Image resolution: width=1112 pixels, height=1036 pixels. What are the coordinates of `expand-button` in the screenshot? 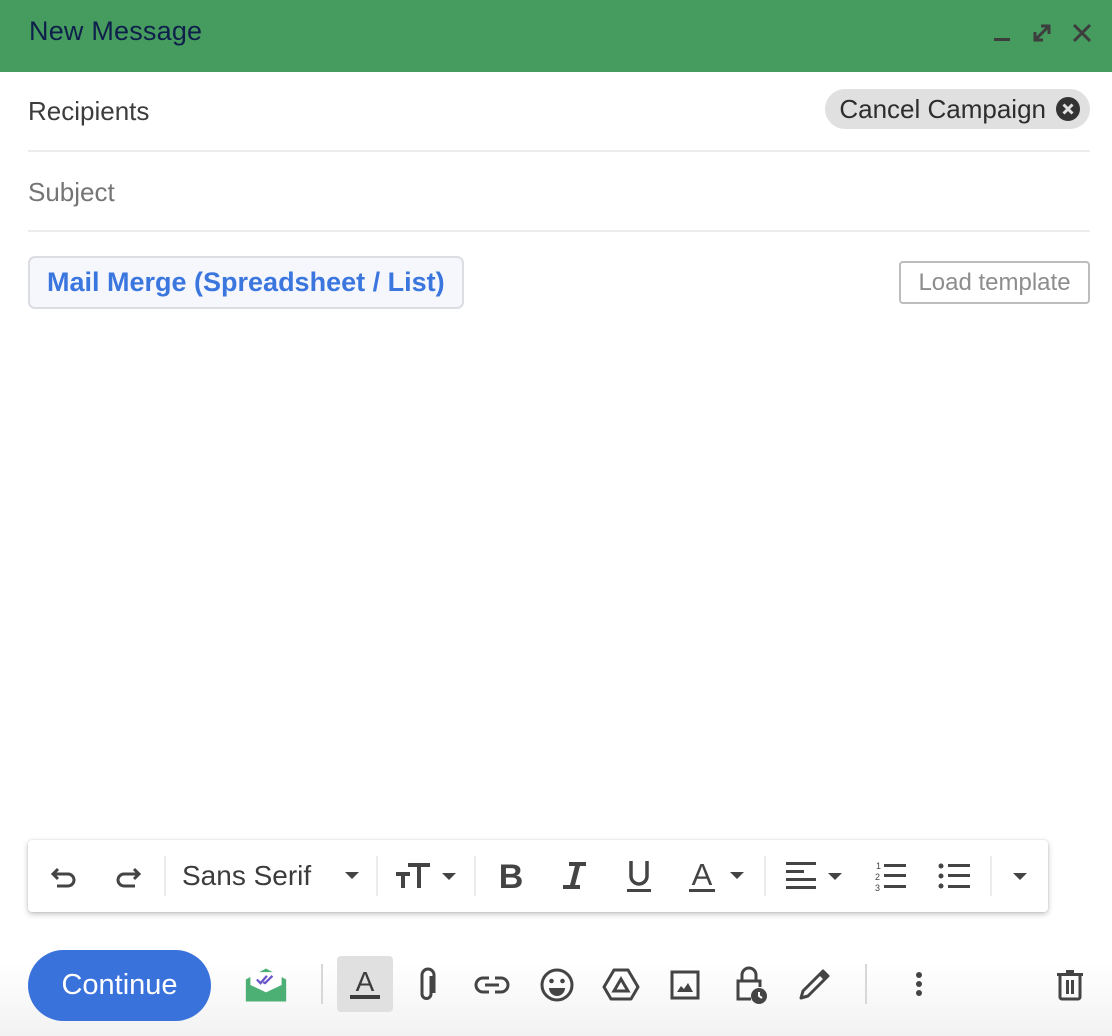 It's located at (1042, 33).